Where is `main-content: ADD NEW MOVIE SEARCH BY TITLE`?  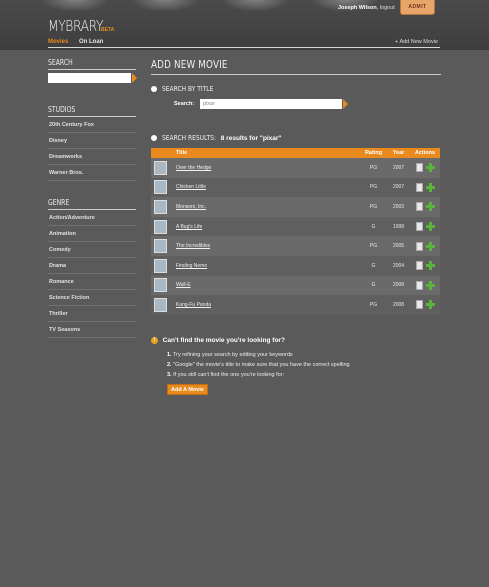
main-content: ADD NEW MOVIE SEARCH BY TITLE is located at coordinates (296, 75).